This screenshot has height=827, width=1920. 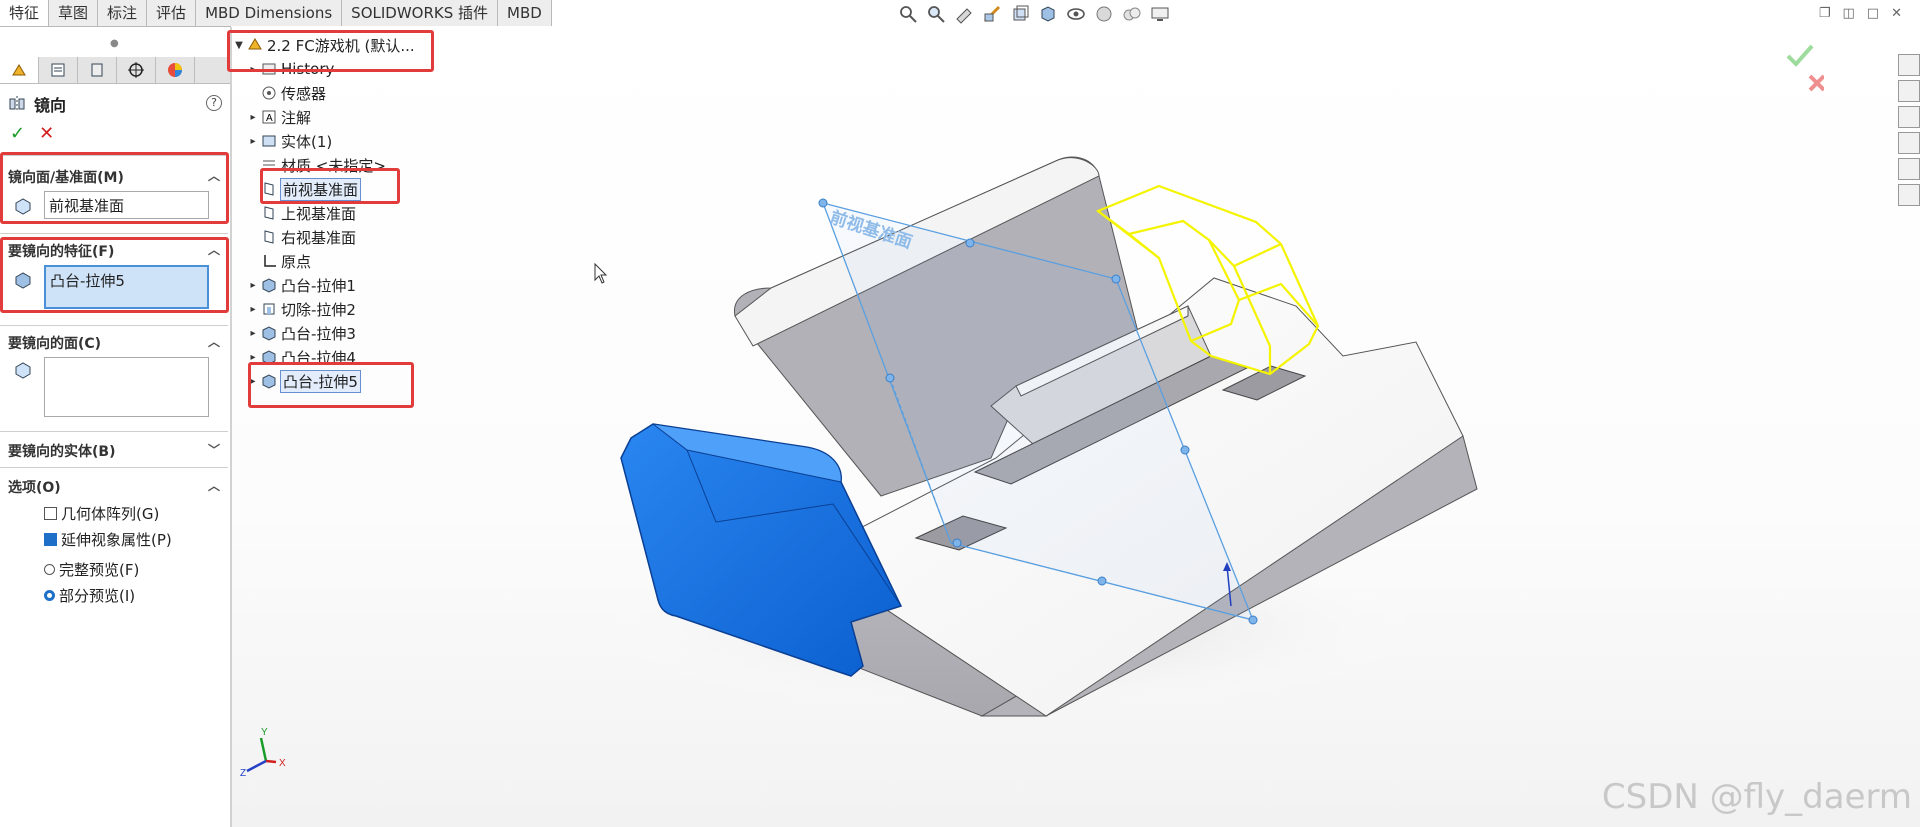 I want to click on face-selection-icon, so click(x=23, y=370).